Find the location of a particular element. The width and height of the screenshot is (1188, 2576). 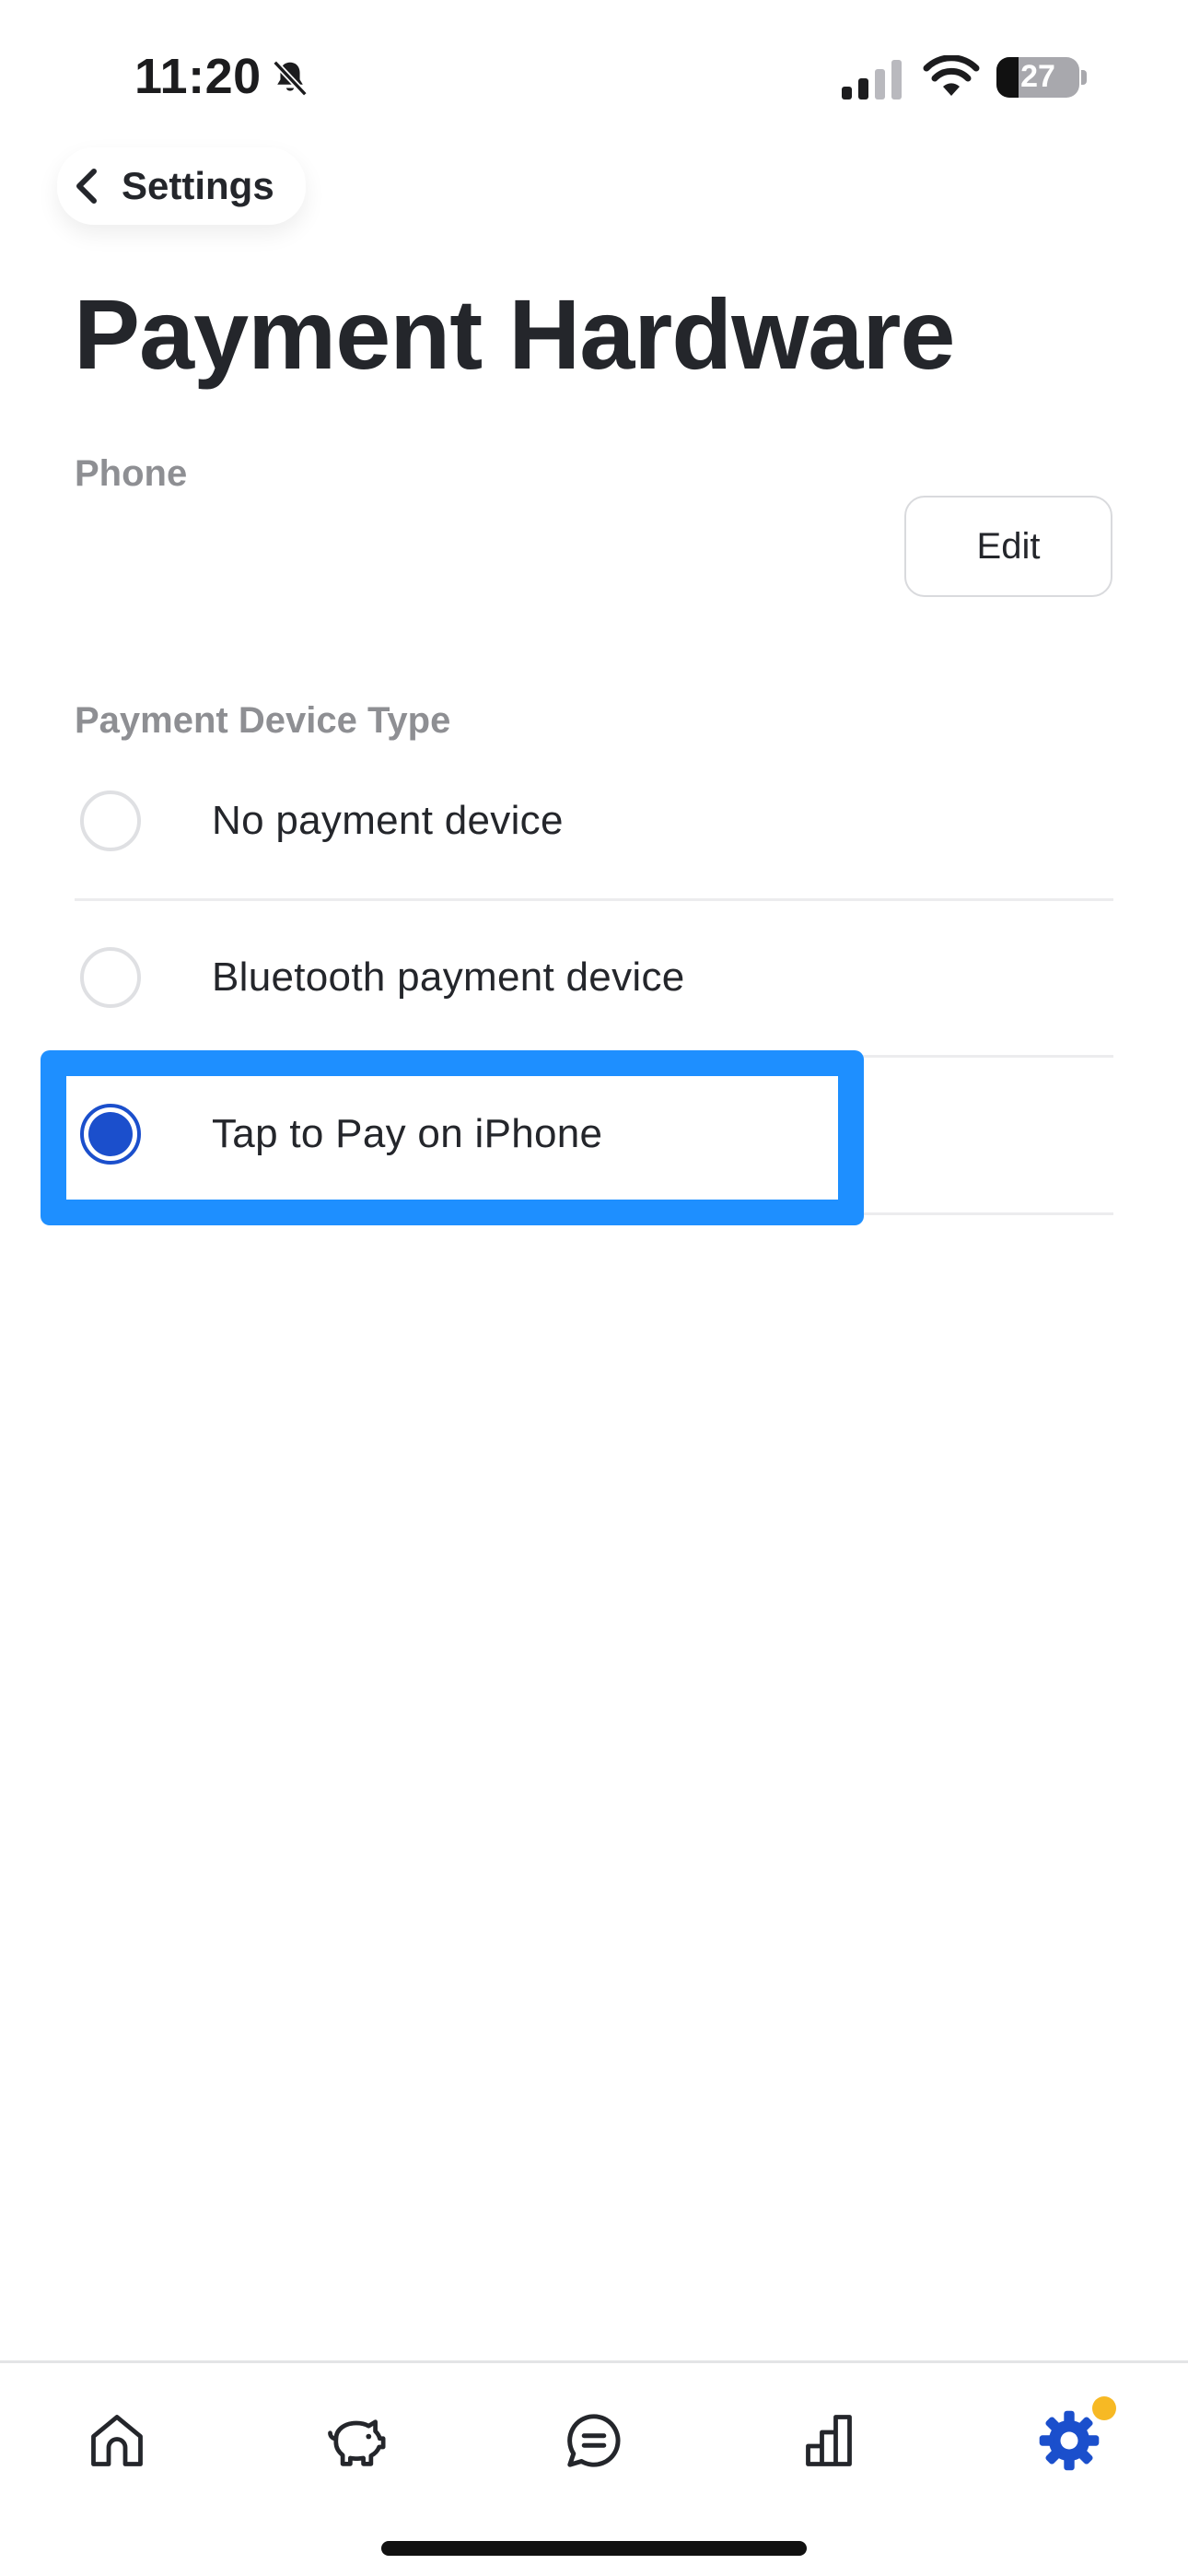

gear-icon is located at coordinates (1069, 2440).